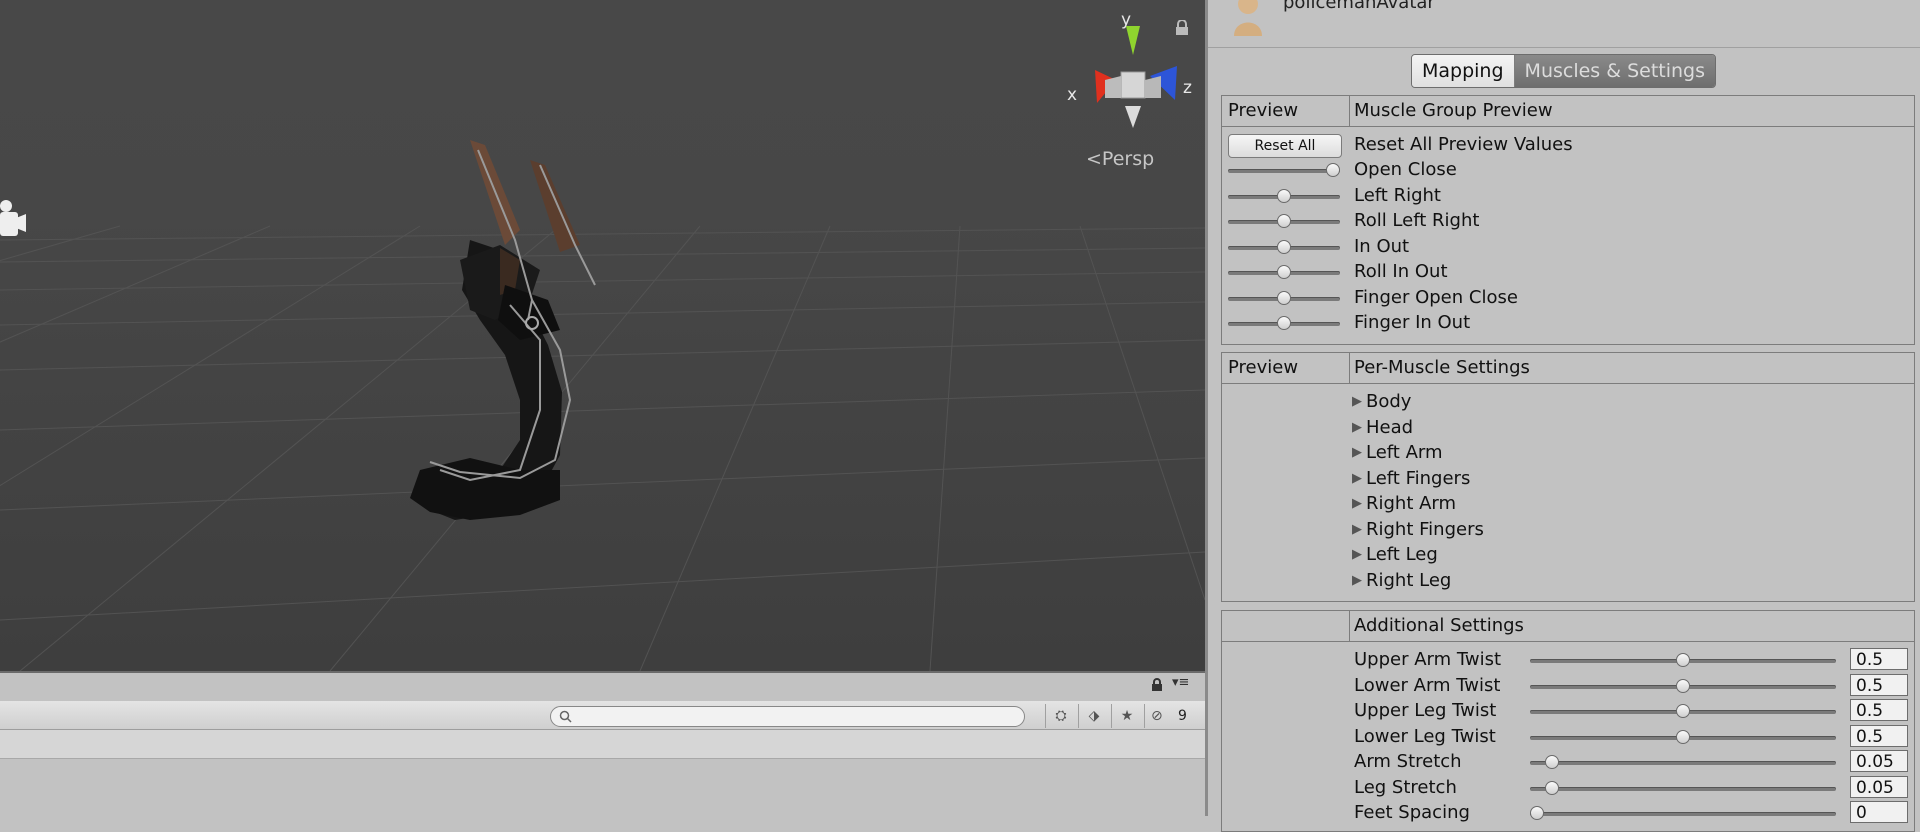  Describe the element at coordinates (1568, 222) in the screenshot. I see `preview-slider-row: Roll Left Right` at that location.